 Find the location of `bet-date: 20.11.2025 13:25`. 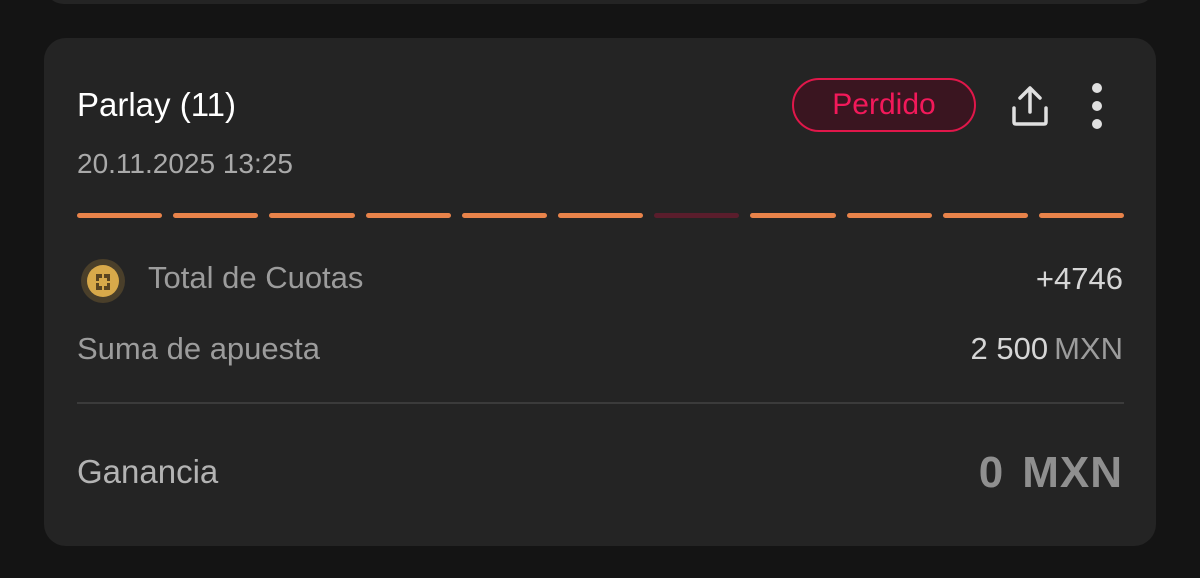

bet-date: 20.11.2025 13:25 is located at coordinates (185, 163).